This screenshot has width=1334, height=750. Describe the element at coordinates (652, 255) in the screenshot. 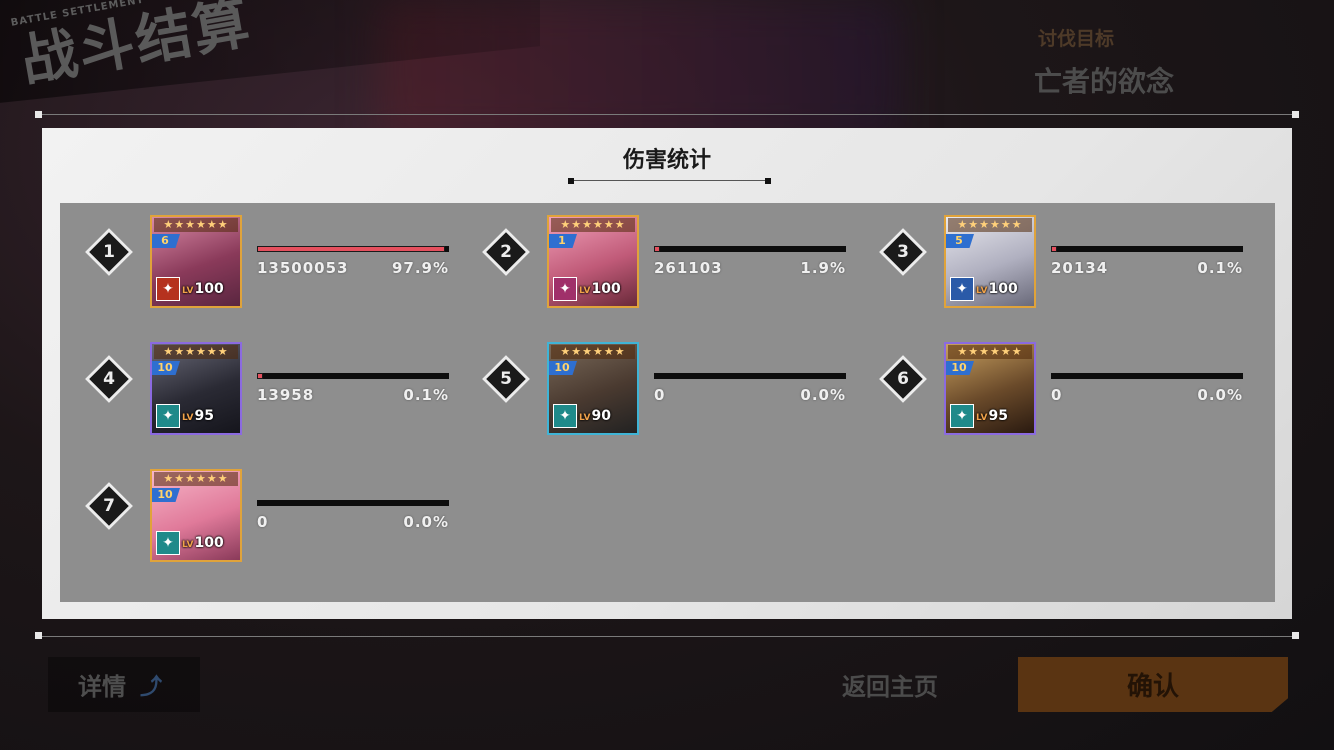

I see `character-entry: 2 ★★★★★★ 1 ✦ LV100 261103 1.9%` at that location.